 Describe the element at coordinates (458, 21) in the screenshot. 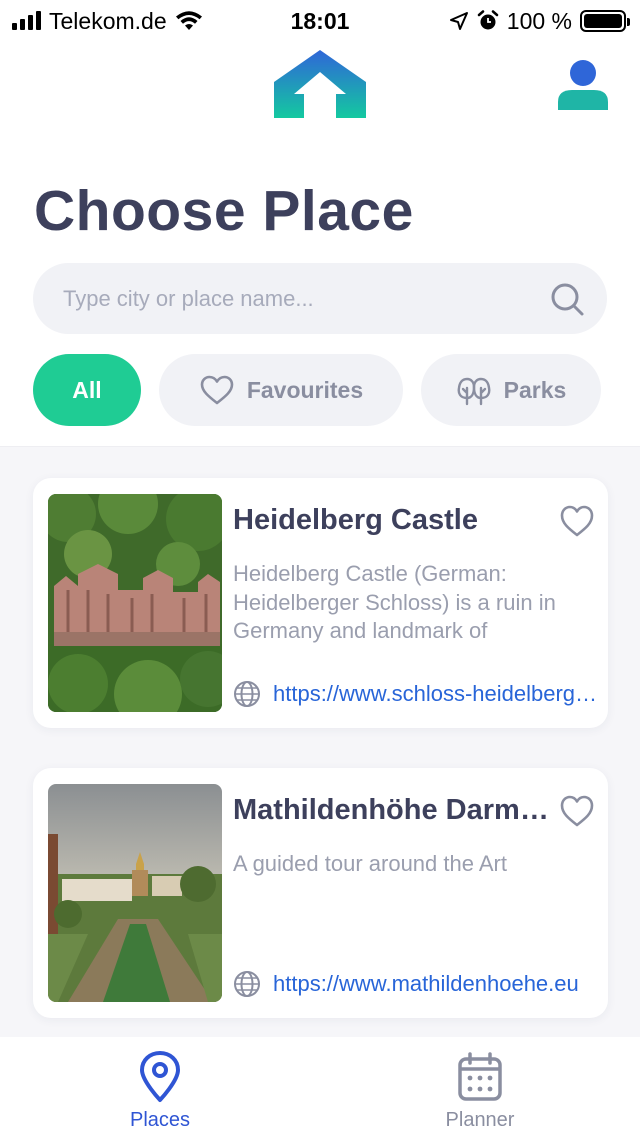

I see `location-arrow-icon` at that location.